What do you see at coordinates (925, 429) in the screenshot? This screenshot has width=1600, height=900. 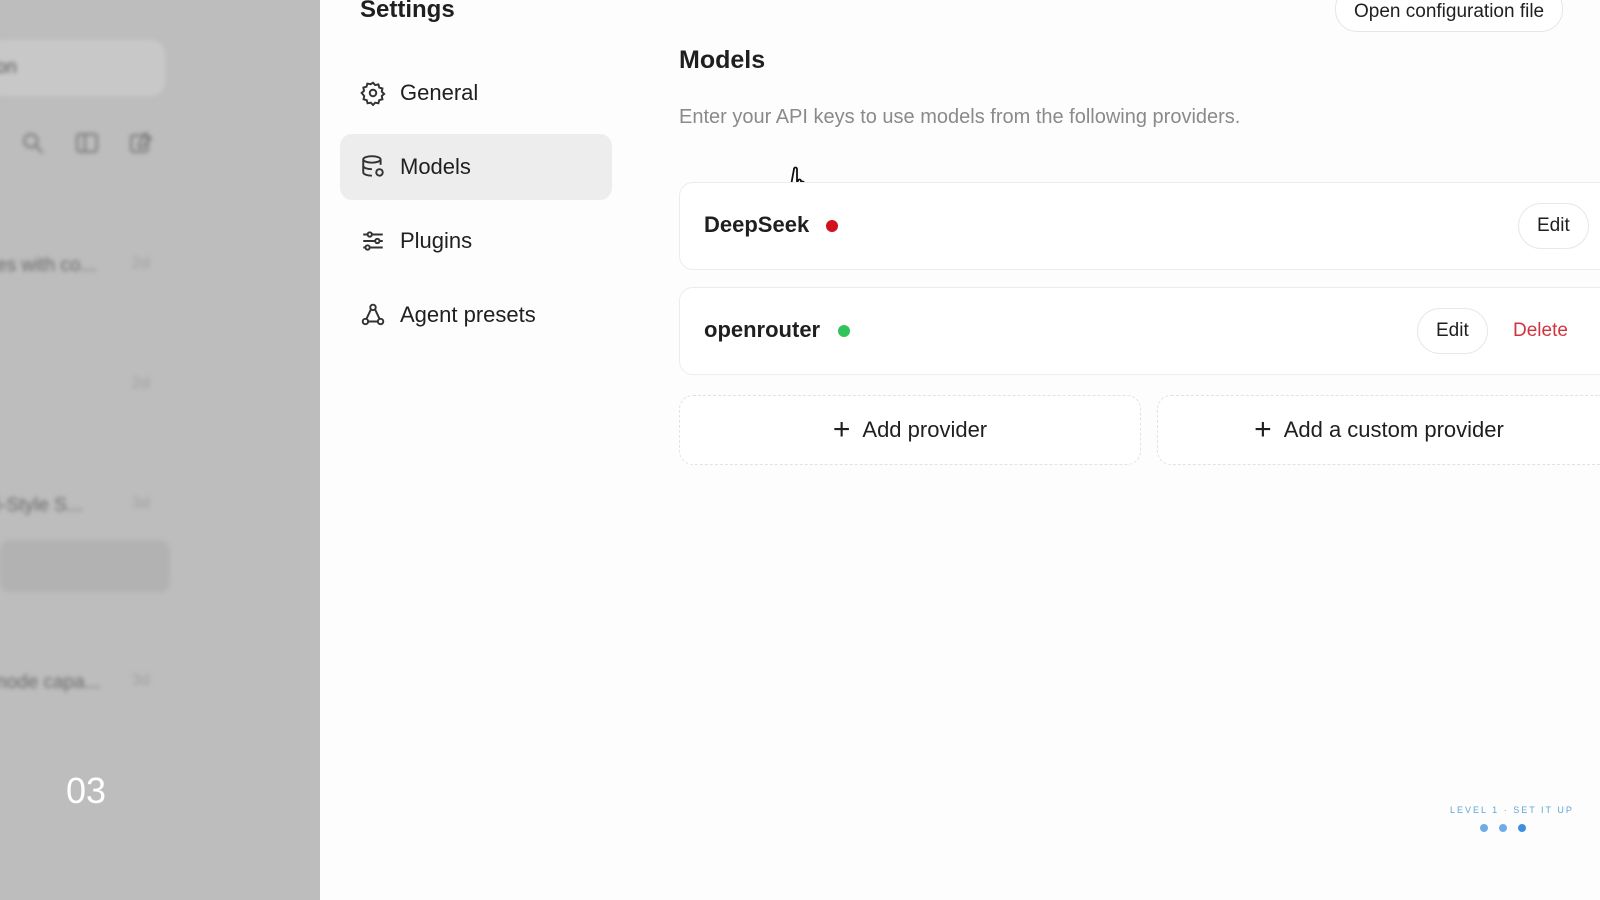 I see `add-provider-label: Add provider` at bounding box center [925, 429].